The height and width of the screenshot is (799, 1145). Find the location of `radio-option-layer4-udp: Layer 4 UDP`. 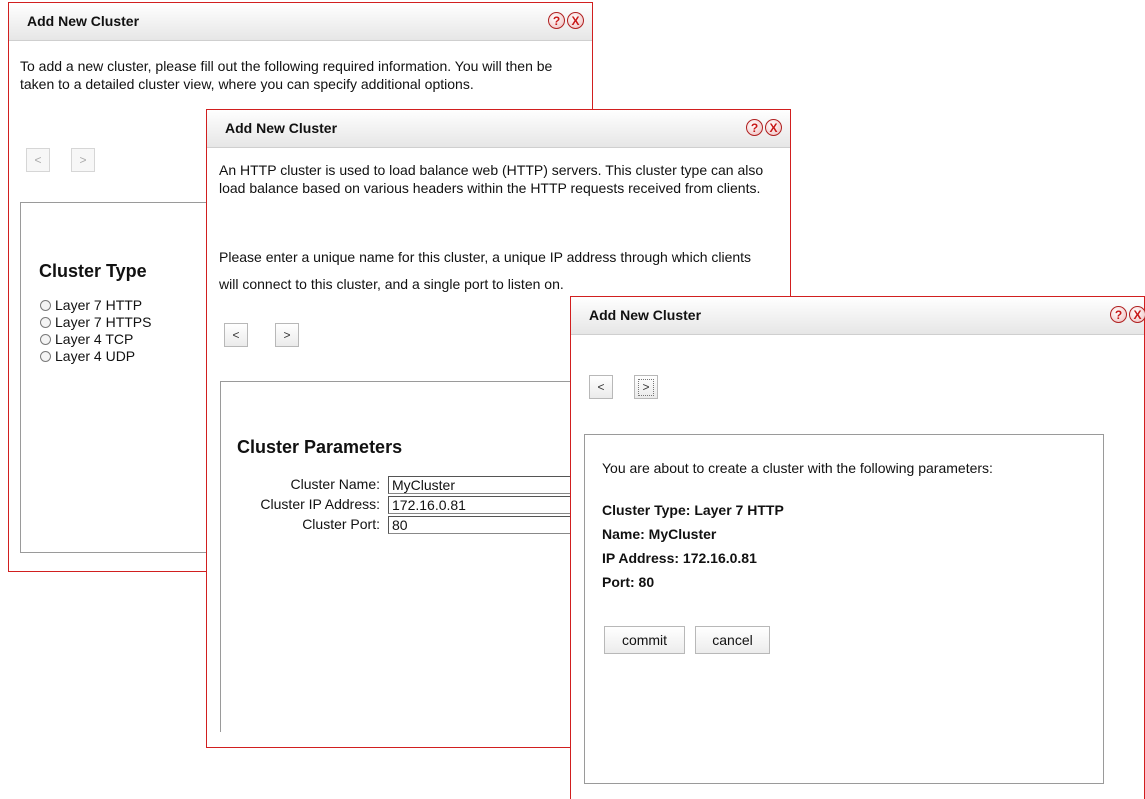

radio-option-layer4-udp: Layer 4 UDP is located at coordinates (87, 356).